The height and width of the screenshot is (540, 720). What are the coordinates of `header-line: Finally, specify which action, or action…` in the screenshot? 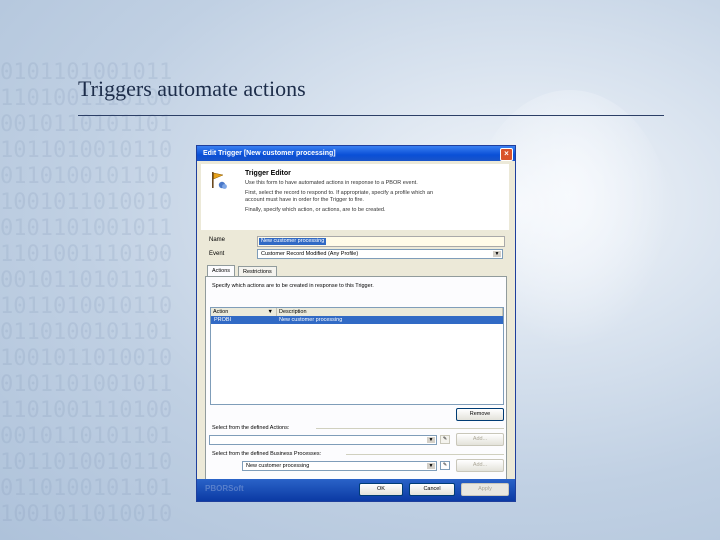 It's located at (315, 210).